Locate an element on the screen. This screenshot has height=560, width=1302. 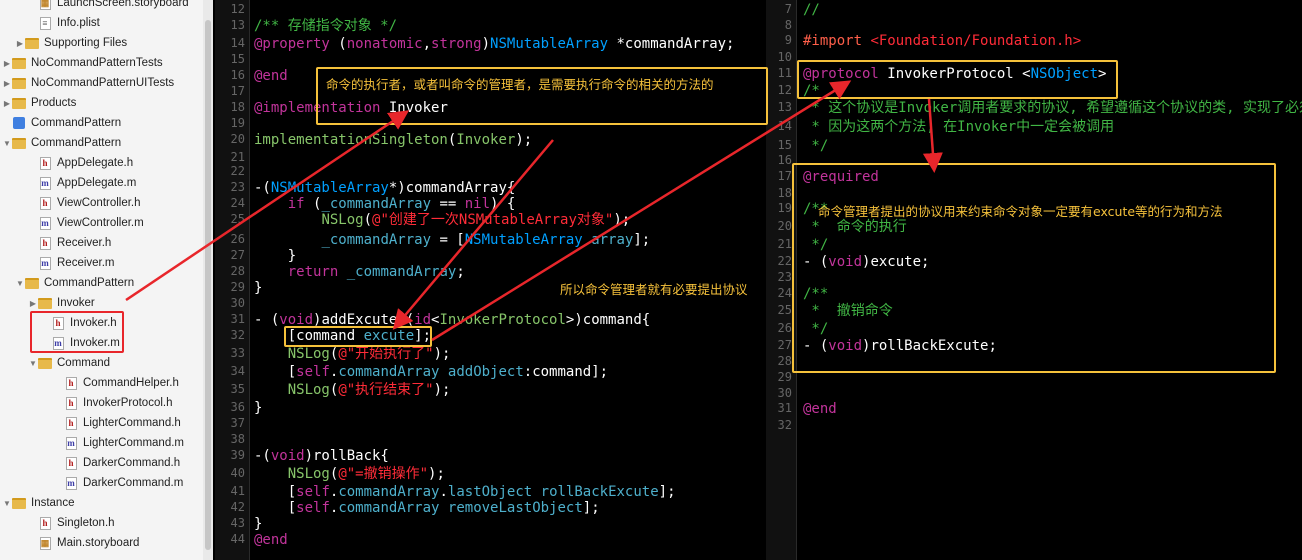
navigator-scrollbar is located at coordinates (208, 280).